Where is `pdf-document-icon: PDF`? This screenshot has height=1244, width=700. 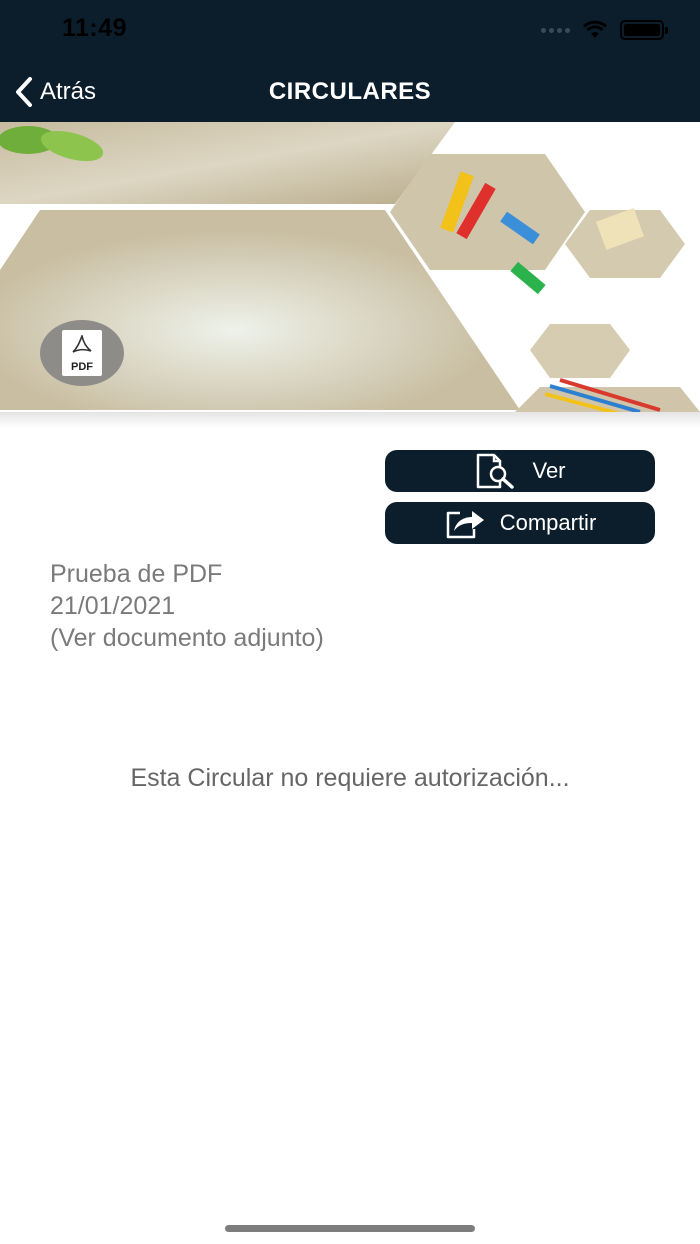 pdf-document-icon: PDF is located at coordinates (82, 353).